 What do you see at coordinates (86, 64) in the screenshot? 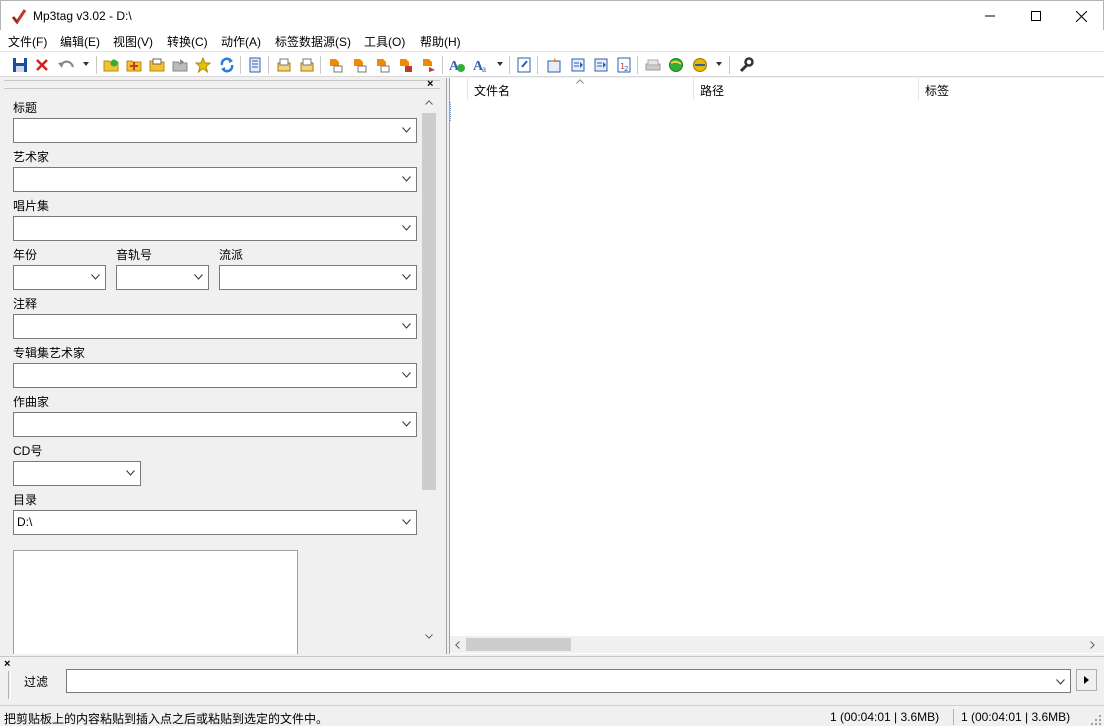
I see `undo-dropdown-icon` at bounding box center [86, 64].